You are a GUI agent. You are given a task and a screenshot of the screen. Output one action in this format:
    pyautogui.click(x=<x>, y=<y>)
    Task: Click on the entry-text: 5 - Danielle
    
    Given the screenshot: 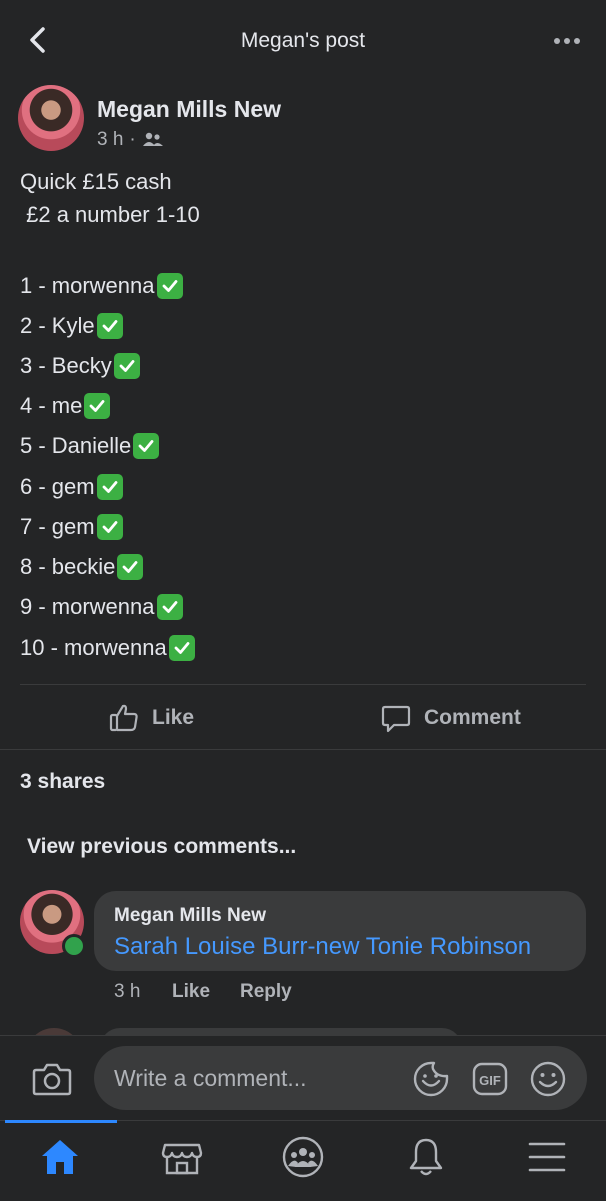 What is the action you would take?
    pyautogui.click(x=76, y=445)
    